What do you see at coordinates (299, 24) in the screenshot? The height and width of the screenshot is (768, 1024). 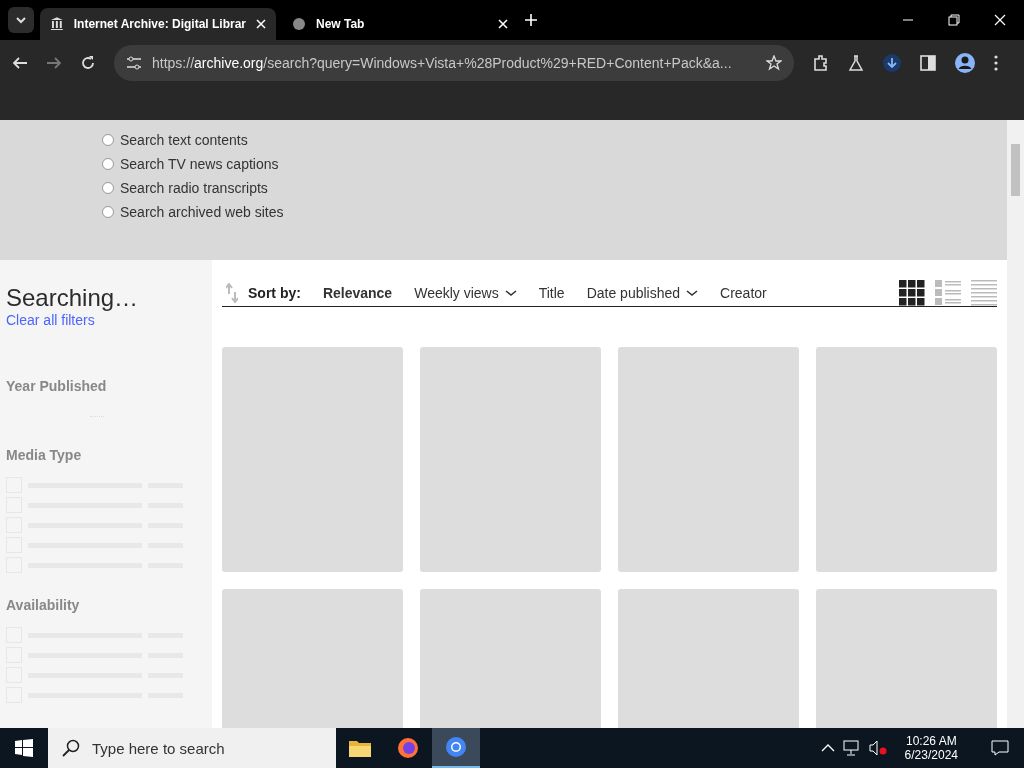 I see `globe-icon` at bounding box center [299, 24].